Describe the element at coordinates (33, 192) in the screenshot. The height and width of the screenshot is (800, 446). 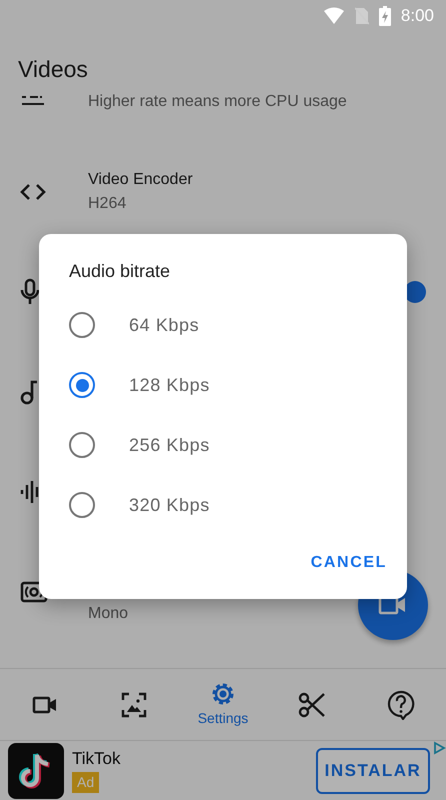
I see `code-icon` at that location.